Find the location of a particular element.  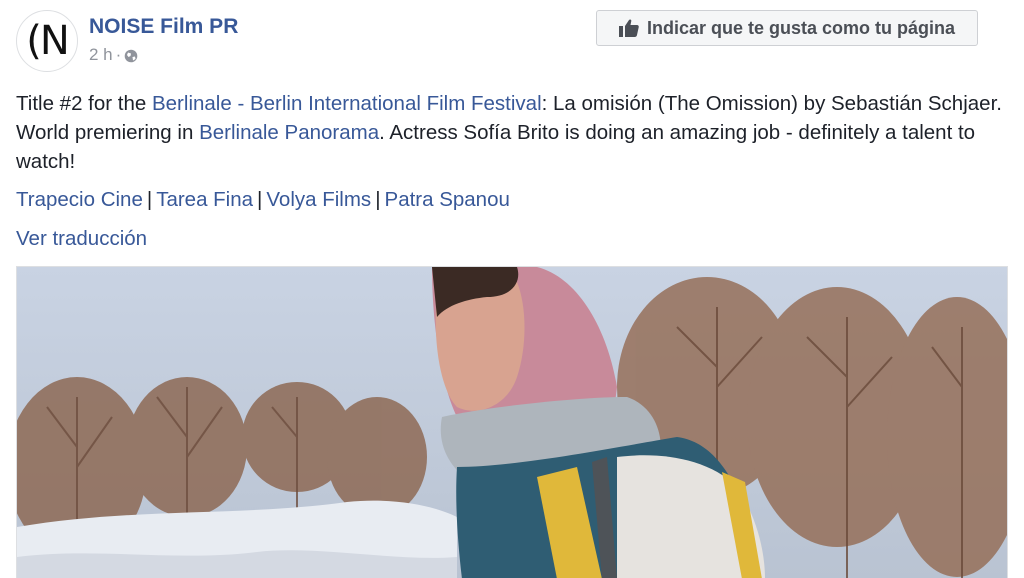

post-text-part: Title #2 for the is located at coordinates (84, 103).